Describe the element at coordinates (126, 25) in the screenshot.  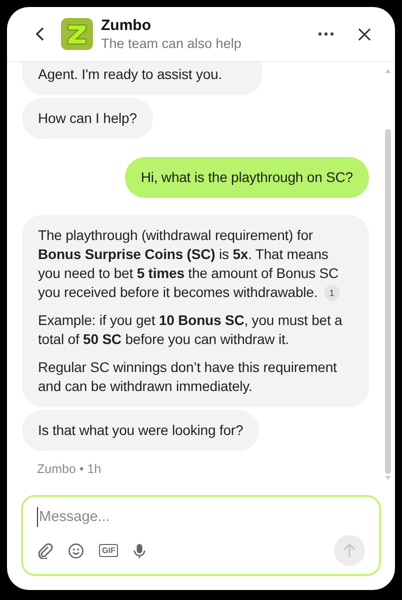
I see `agent-name: Zumbo` at that location.